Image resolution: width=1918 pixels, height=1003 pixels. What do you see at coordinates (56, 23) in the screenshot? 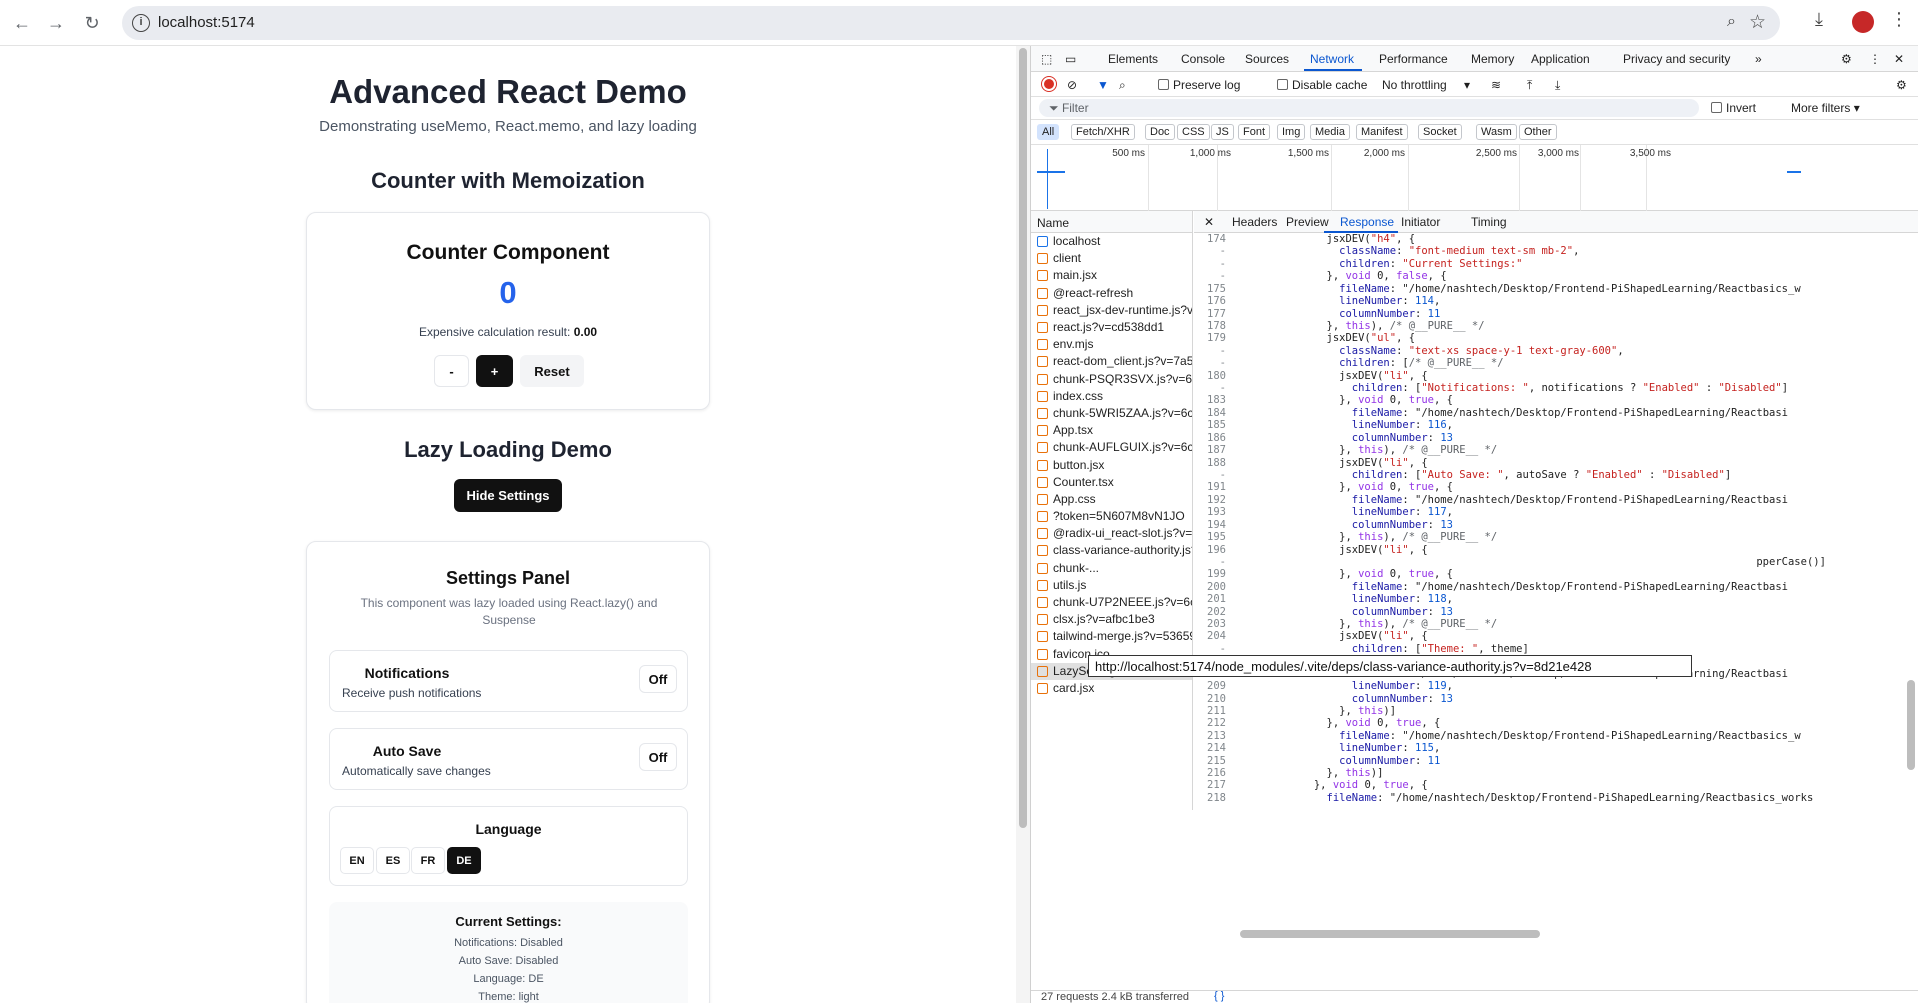
I see `forward-icon: →` at bounding box center [56, 23].